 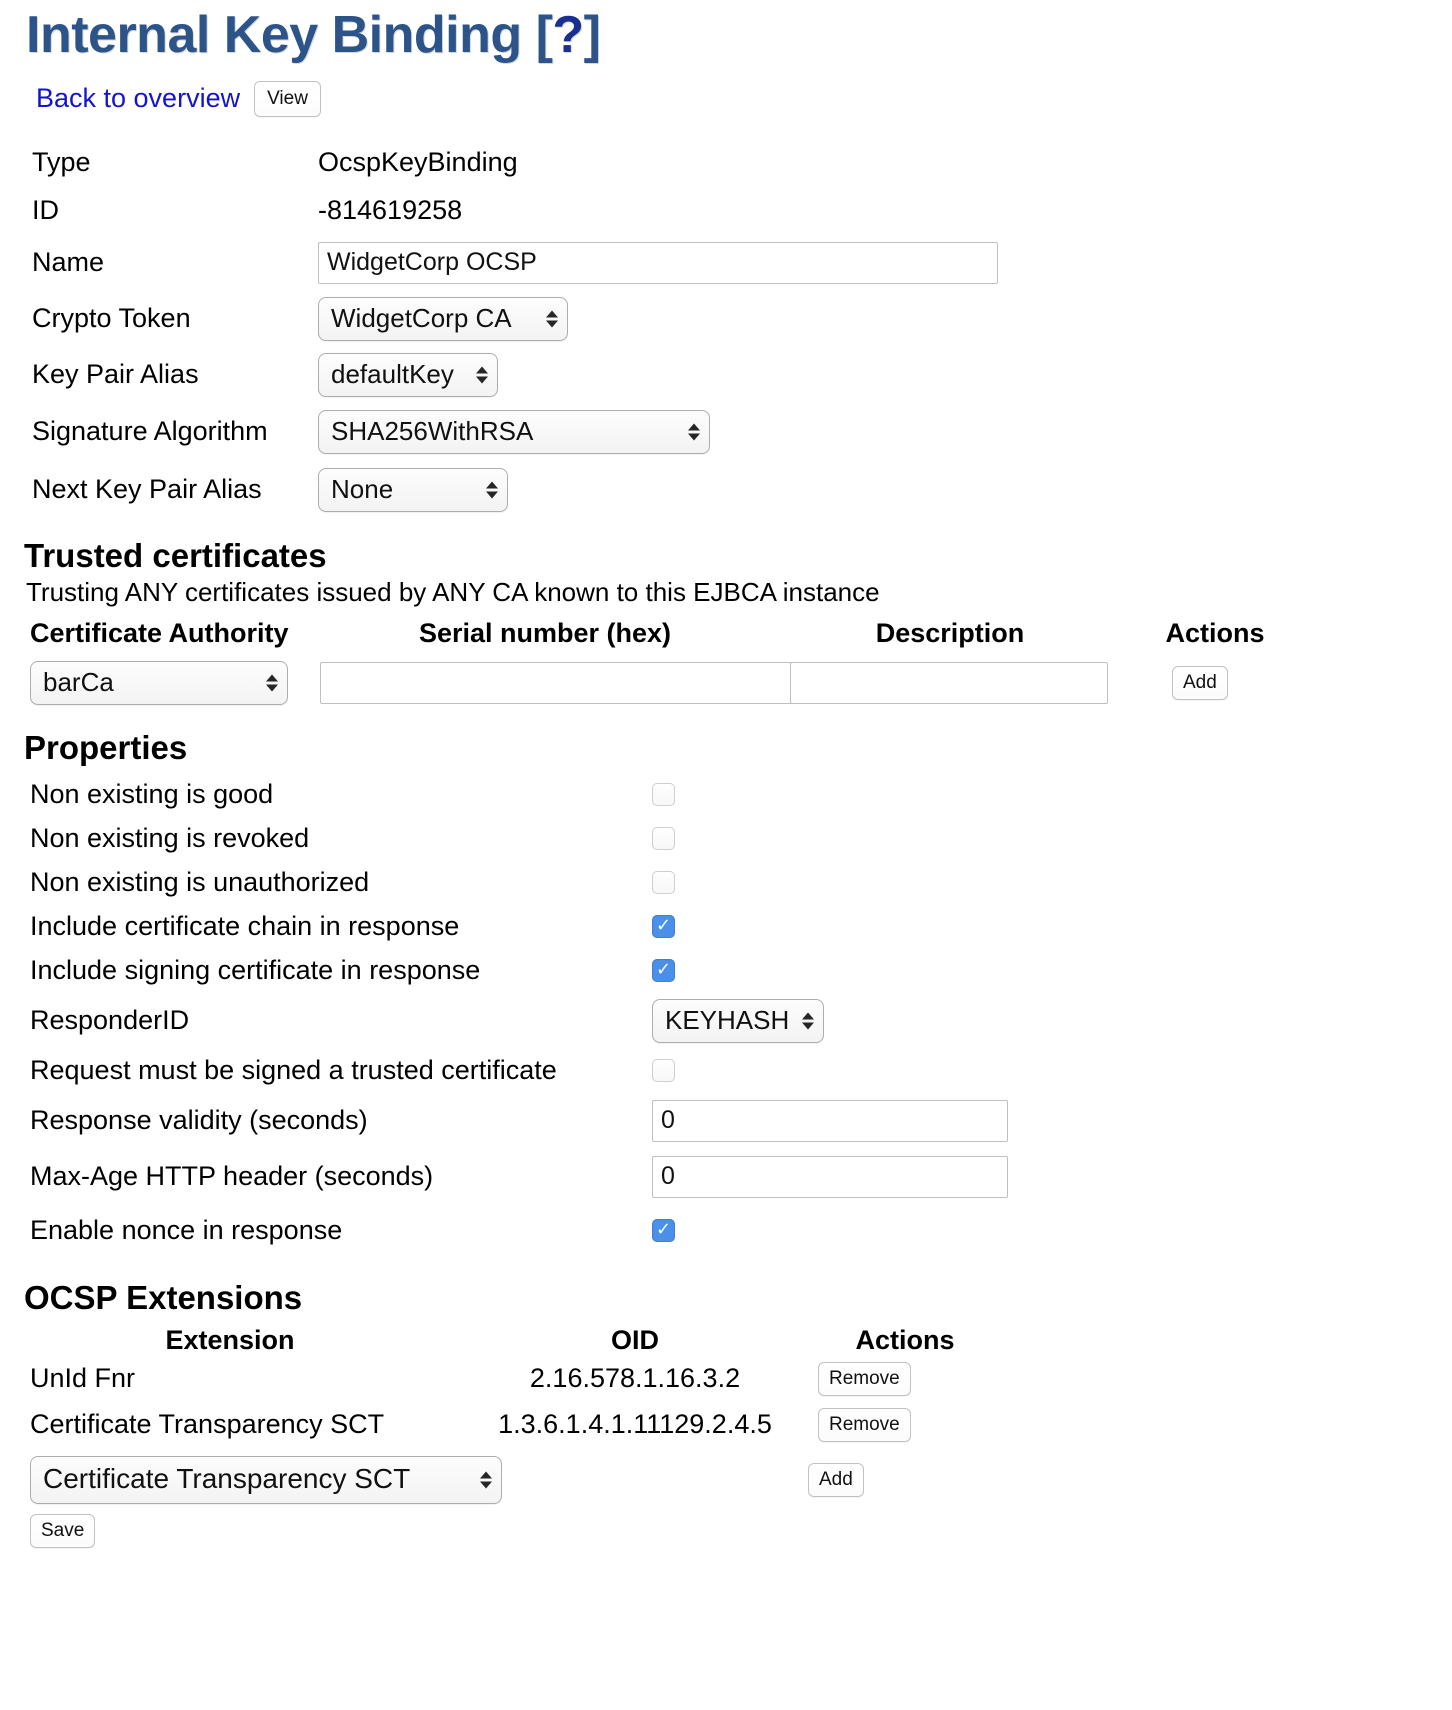 What do you see at coordinates (83, 1378) in the screenshot?
I see `extension-name: UnId Fnr` at bounding box center [83, 1378].